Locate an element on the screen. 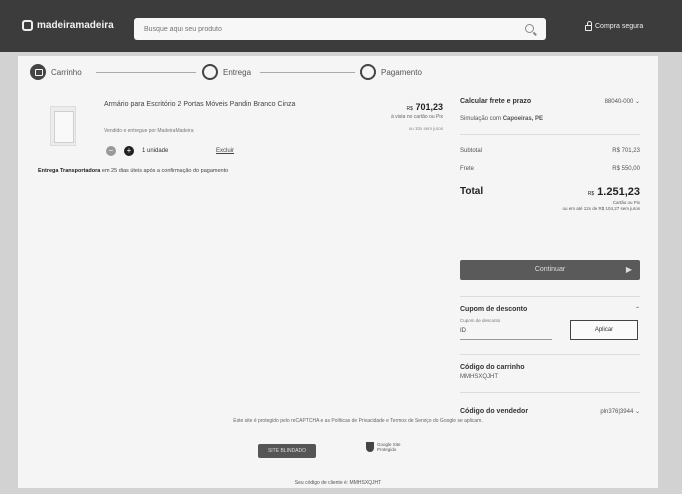 Image resolution: width=682 pixels, height=494 pixels. simulation-city: Capoeiras, PE is located at coordinates (523, 119).